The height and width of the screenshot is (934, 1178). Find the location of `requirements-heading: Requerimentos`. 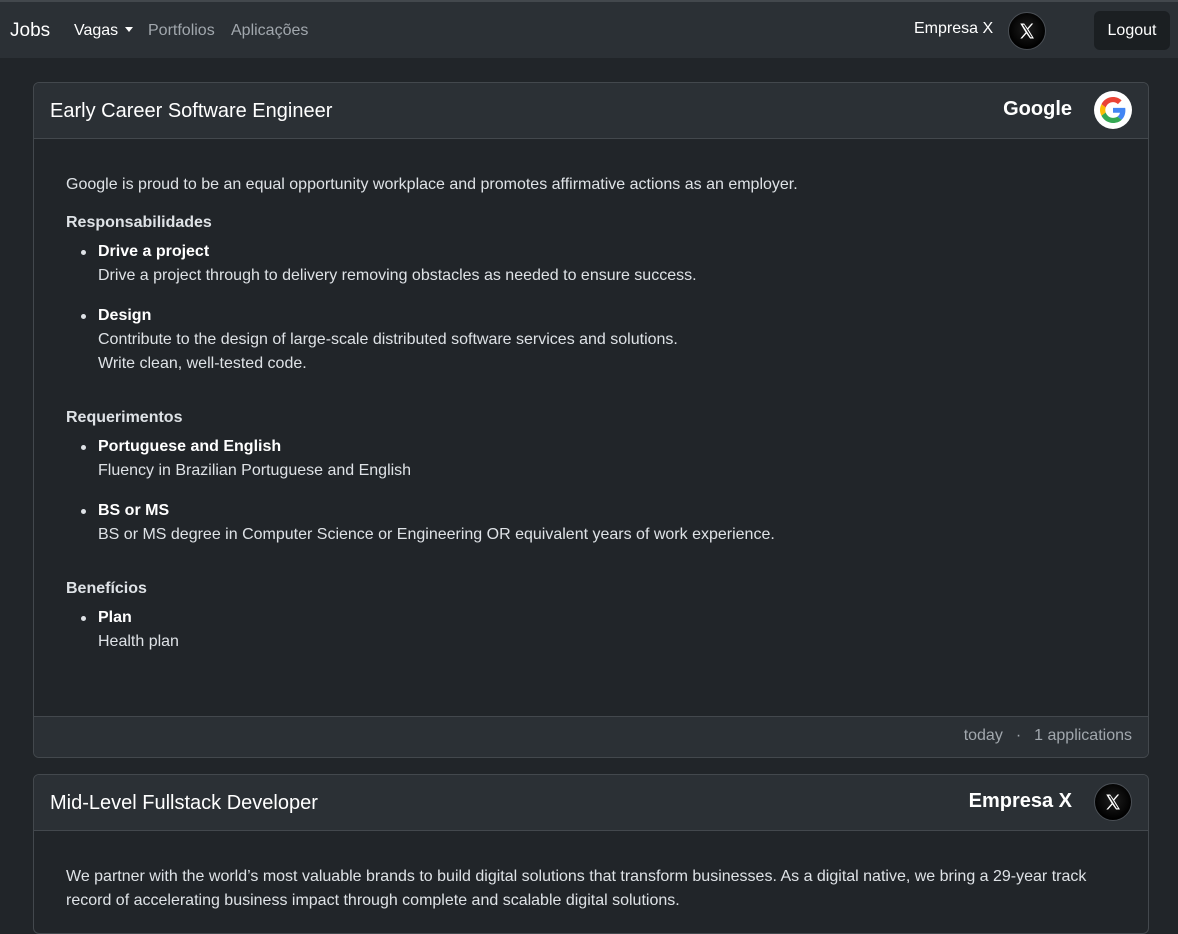

requirements-heading: Requerimentos is located at coordinates (124, 417).